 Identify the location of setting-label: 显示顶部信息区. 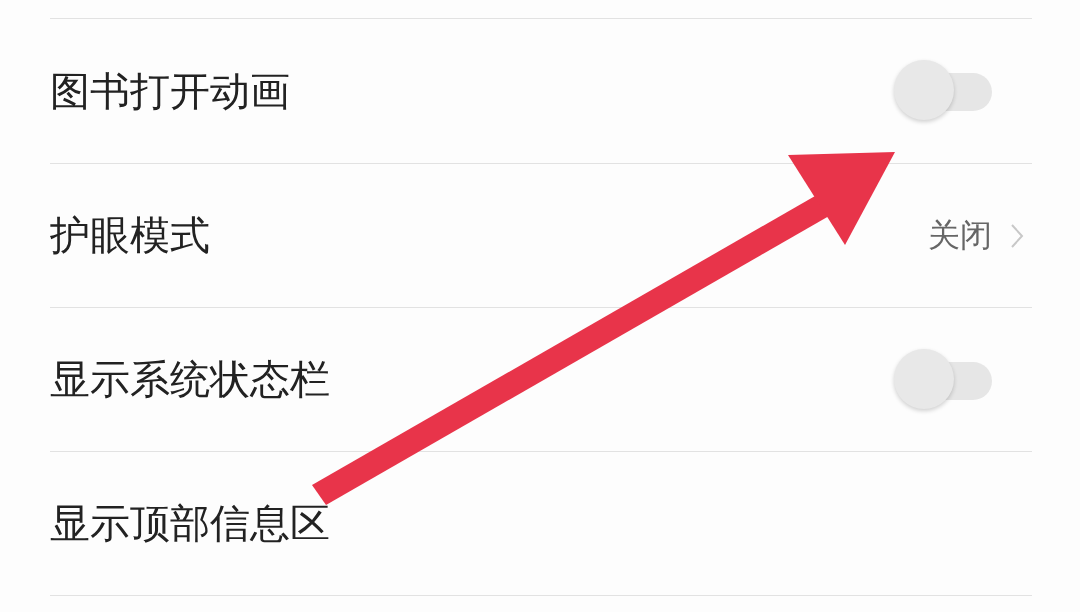
(190, 523).